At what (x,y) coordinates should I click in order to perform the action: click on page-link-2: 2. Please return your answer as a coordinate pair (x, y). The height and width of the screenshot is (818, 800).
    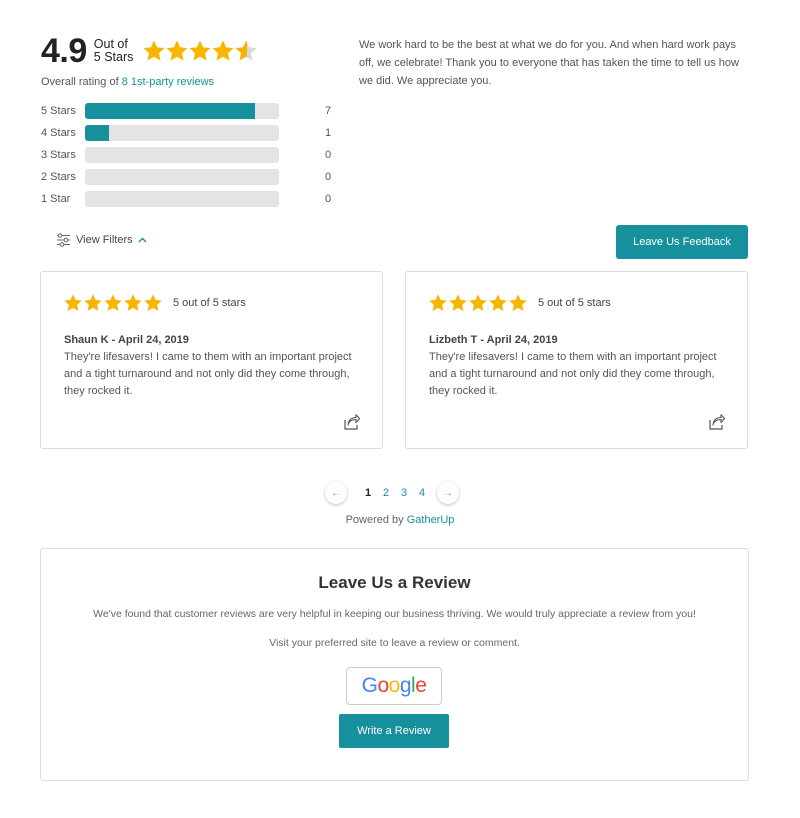
    Looking at the image, I should click on (386, 493).